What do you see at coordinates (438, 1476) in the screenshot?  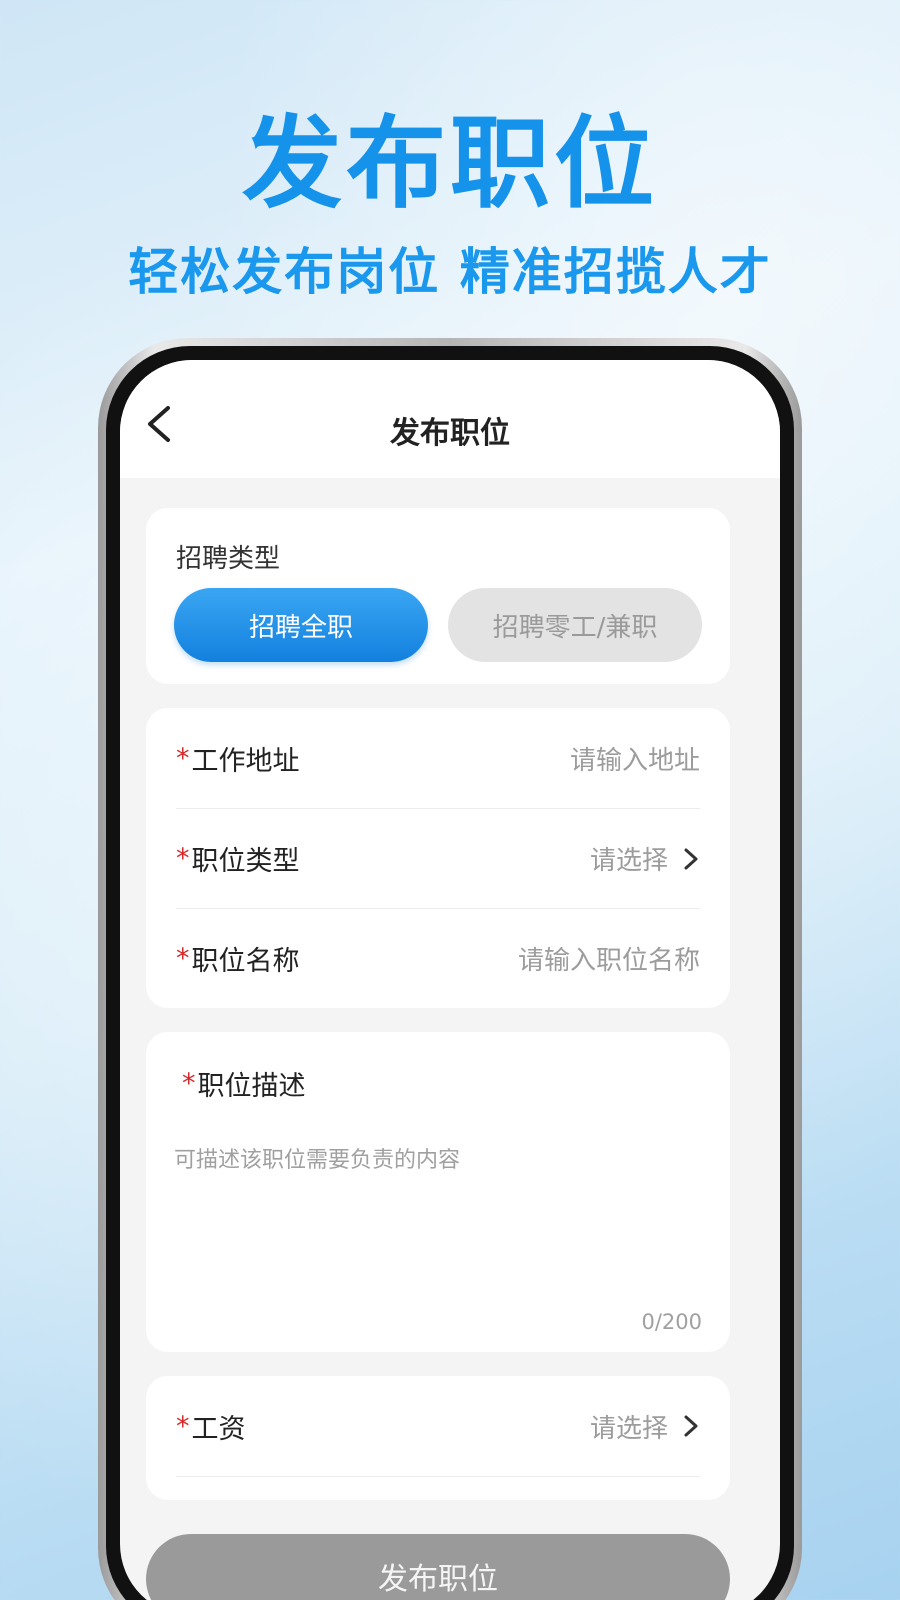 I see `divider` at bounding box center [438, 1476].